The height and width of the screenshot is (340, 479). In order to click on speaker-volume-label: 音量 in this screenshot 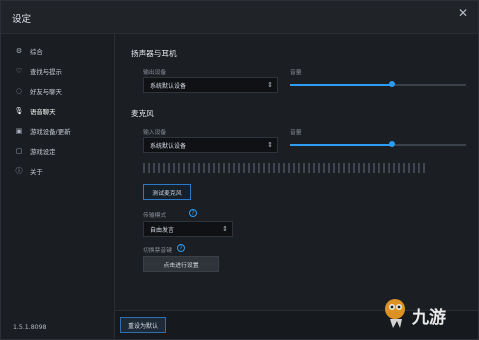, I will do `click(296, 73)`.